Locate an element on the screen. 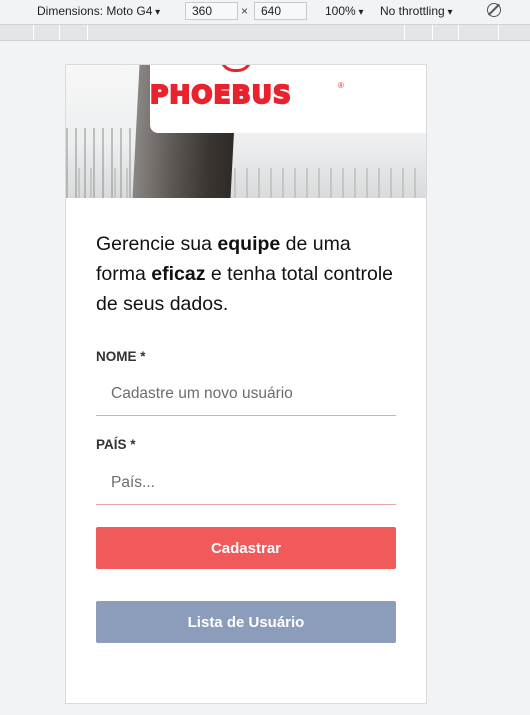  viewport-width-input: 360 is located at coordinates (211, 11).